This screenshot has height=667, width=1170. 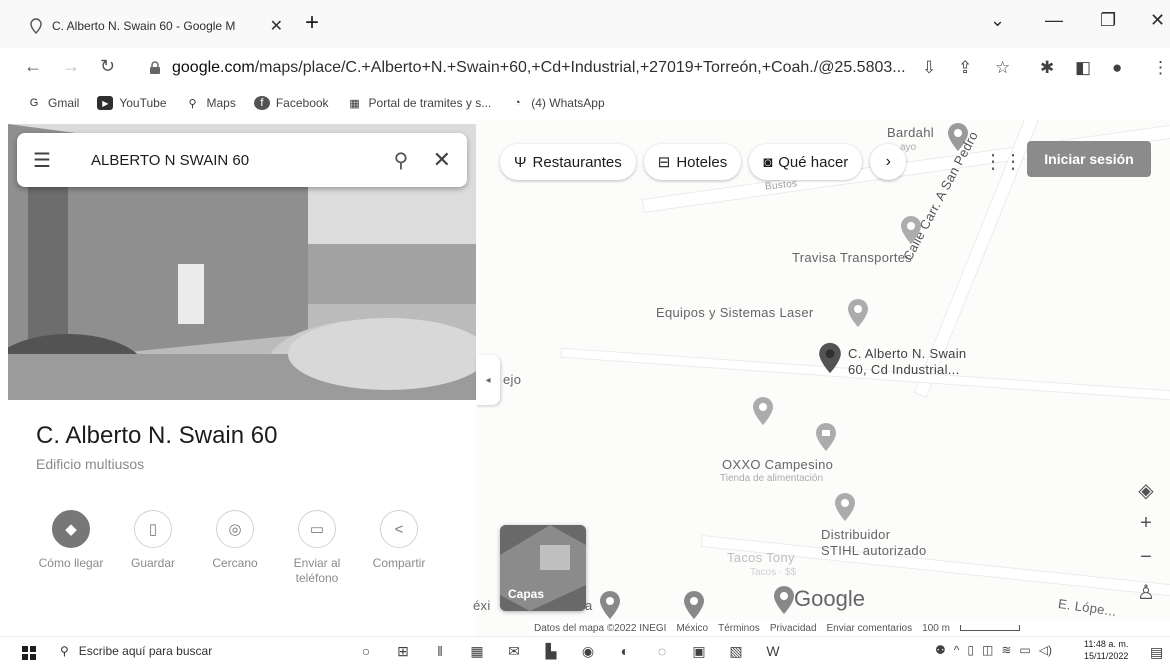 I want to click on layers-button: Capas, so click(x=543, y=568).